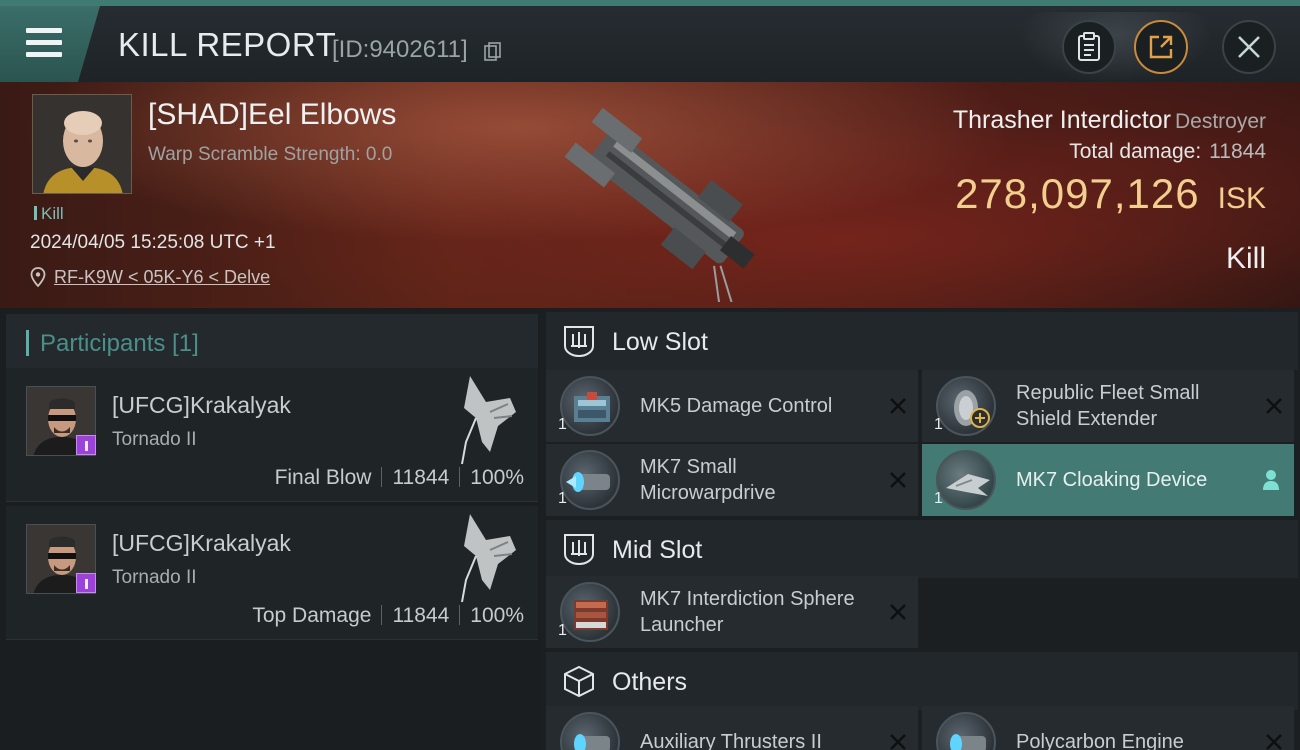  What do you see at coordinates (312, 615) in the screenshot?
I see `participant-role: Top Damage` at bounding box center [312, 615].